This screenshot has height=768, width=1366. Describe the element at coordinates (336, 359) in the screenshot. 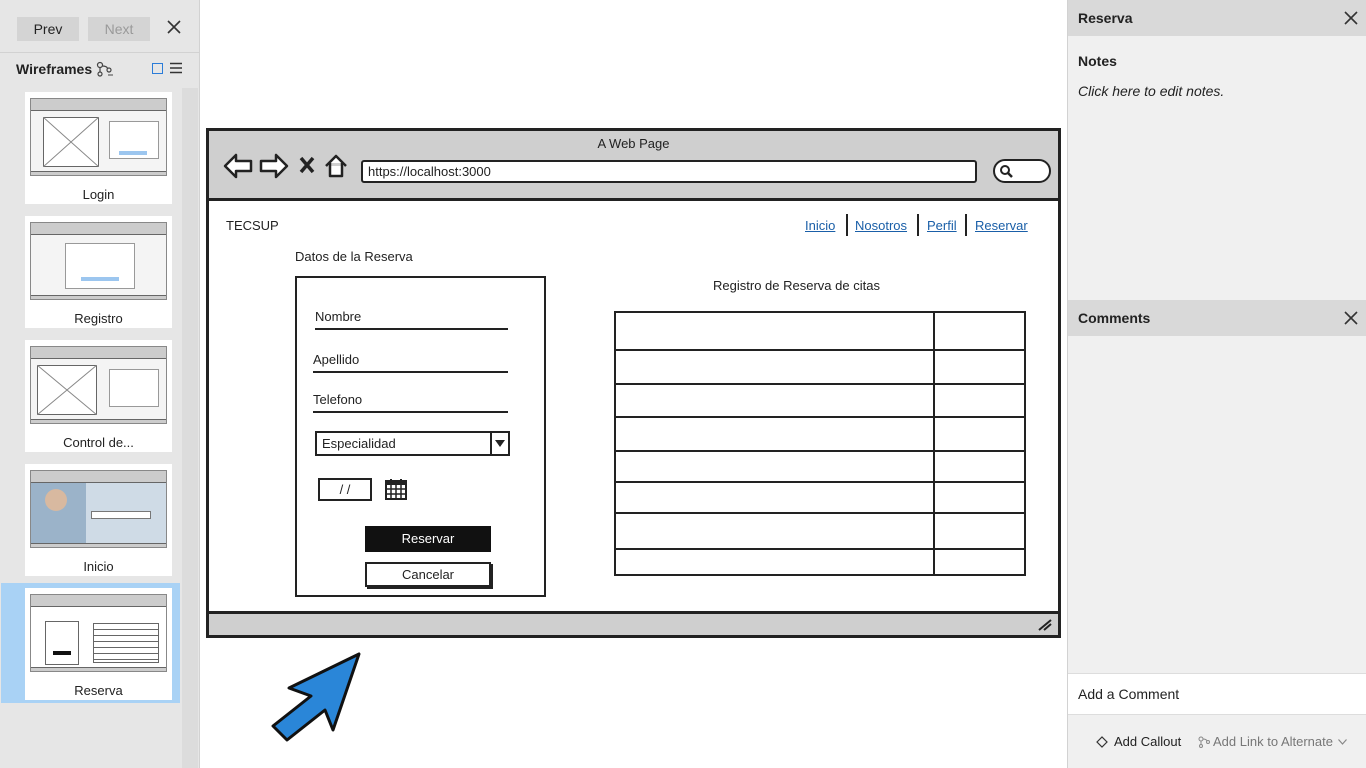

I see `field-label-apellido: Apellido` at that location.